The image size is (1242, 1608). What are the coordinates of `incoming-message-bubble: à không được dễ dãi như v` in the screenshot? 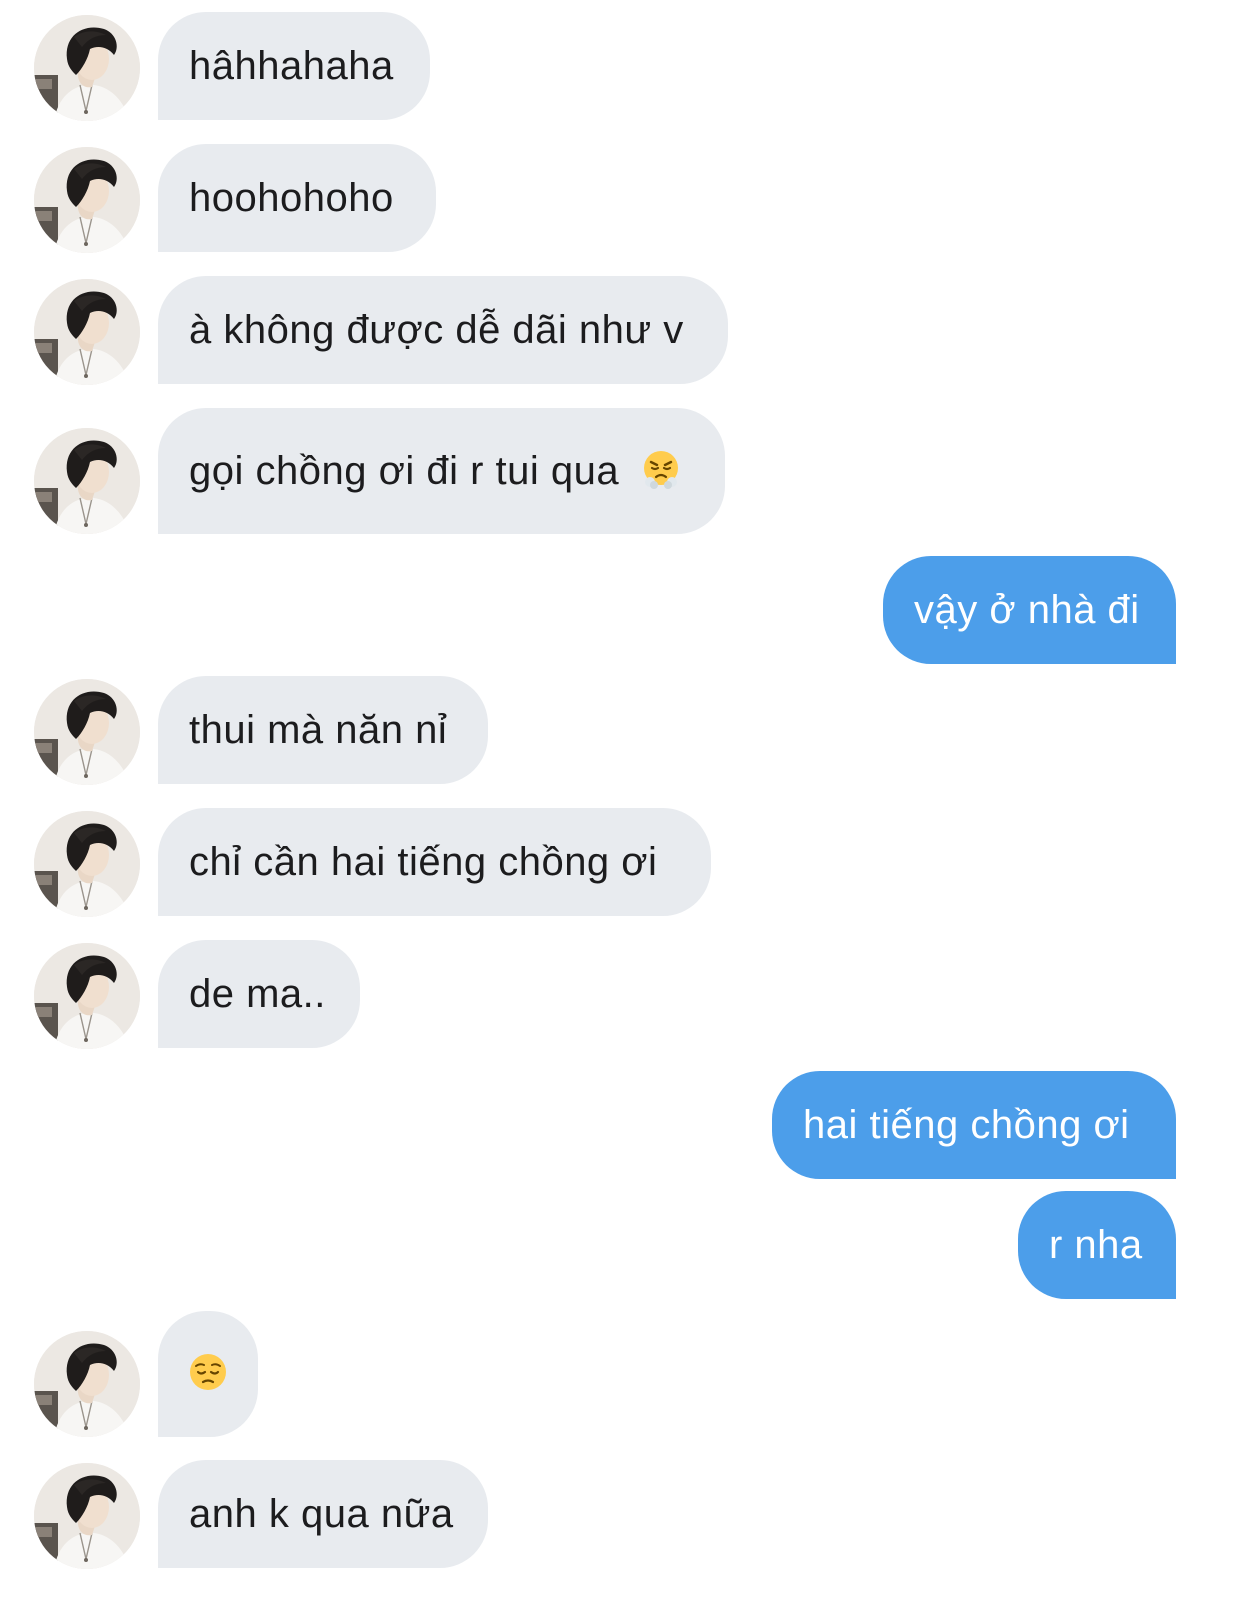 It's located at (443, 330).